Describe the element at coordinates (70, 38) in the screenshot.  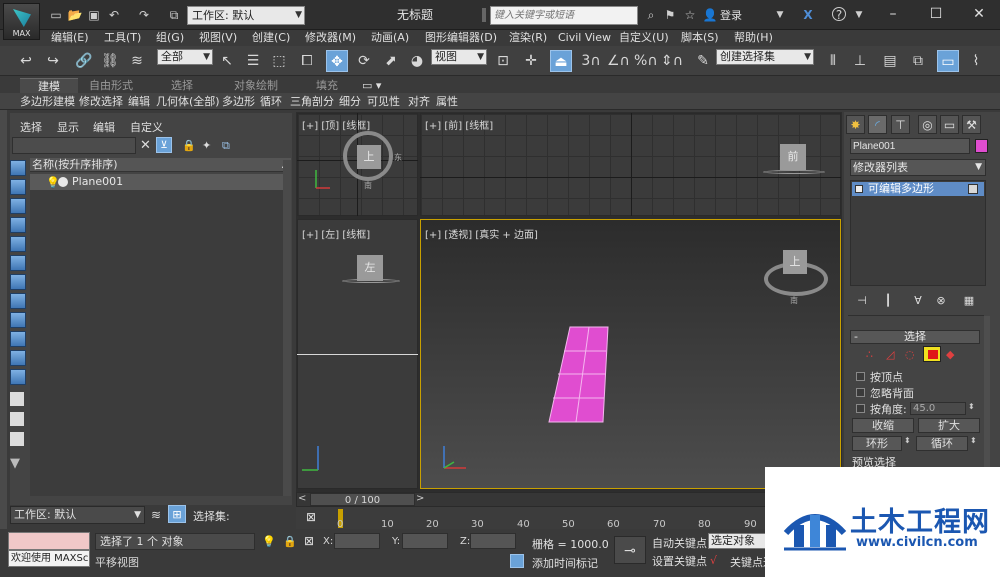
I see `menu-edit: 编辑(E)` at that location.